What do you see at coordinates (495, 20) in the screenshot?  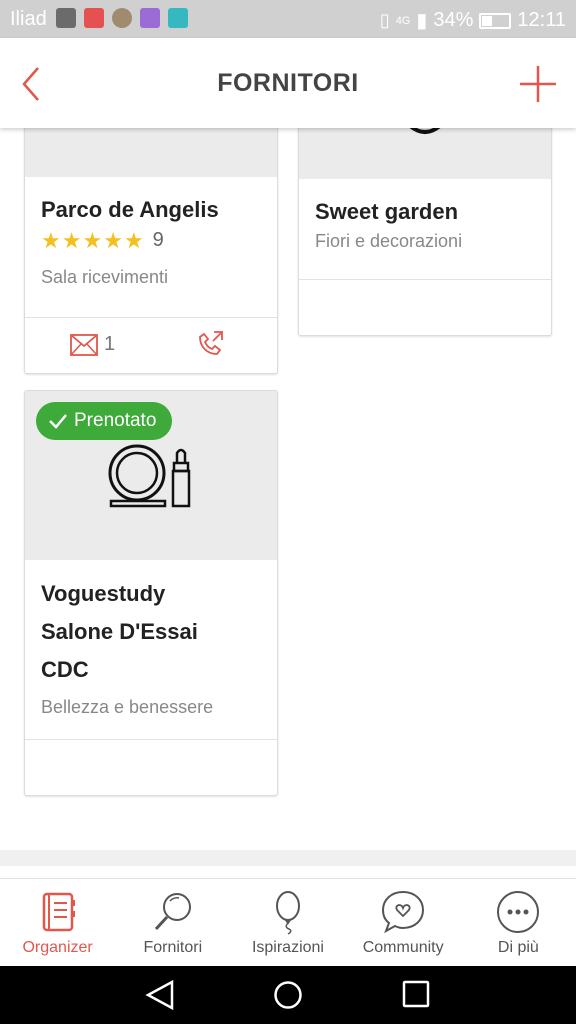 I see `battery-icon` at bounding box center [495, 20].